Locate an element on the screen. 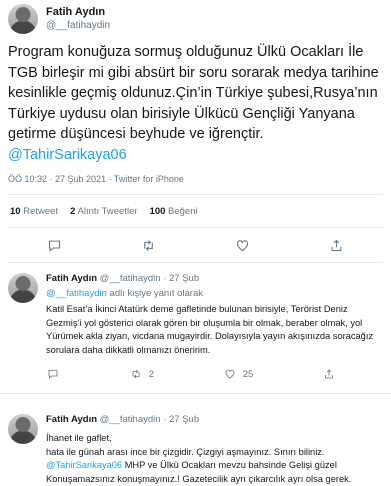 The width and height of the screenshot is (391, 486). quote-stat: 2 Alıntı Tweetler is located at coordinates (103, 211).